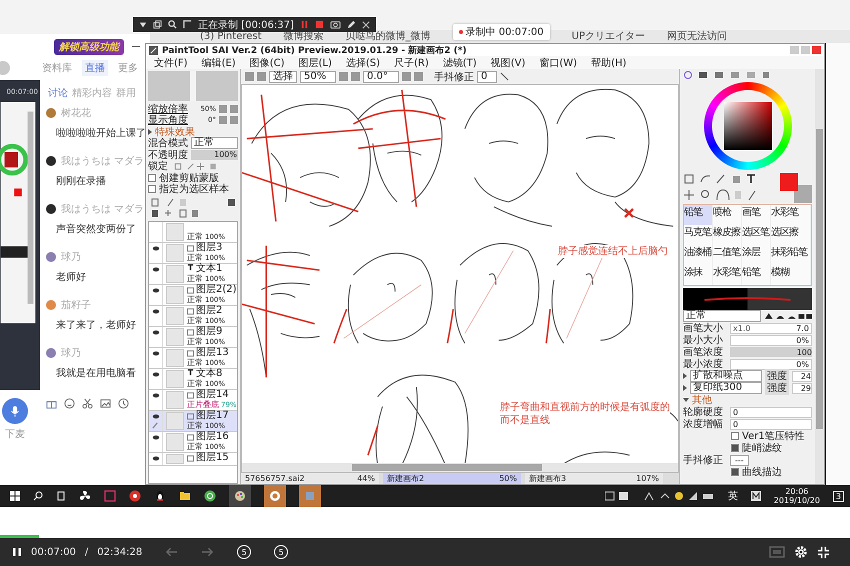  Describe the element at coordinates (558, 63) in the screenshot. I see `menu-item: 窗口(W)` at that location.